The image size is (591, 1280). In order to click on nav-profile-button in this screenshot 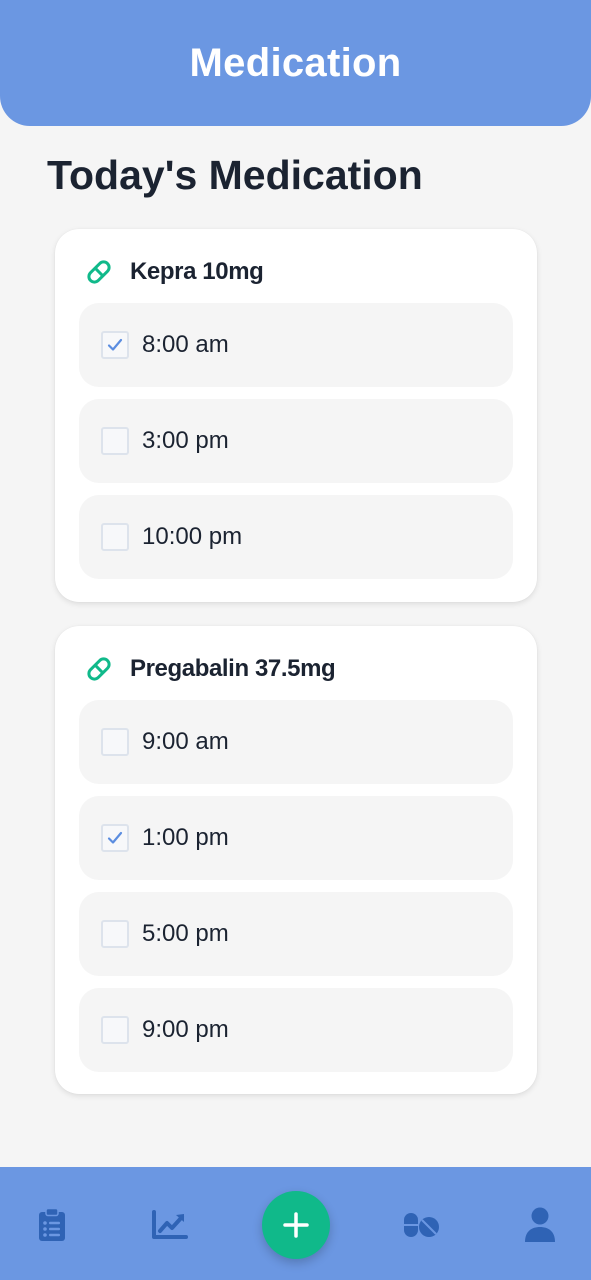, I will do `click(540, 1225)`.